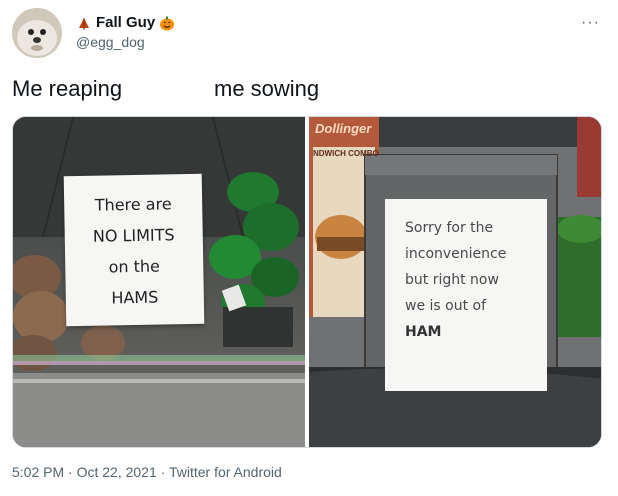 This screenshot has width=618, height=496. I want to click on dog-avatar-icon, so click(37, 33).